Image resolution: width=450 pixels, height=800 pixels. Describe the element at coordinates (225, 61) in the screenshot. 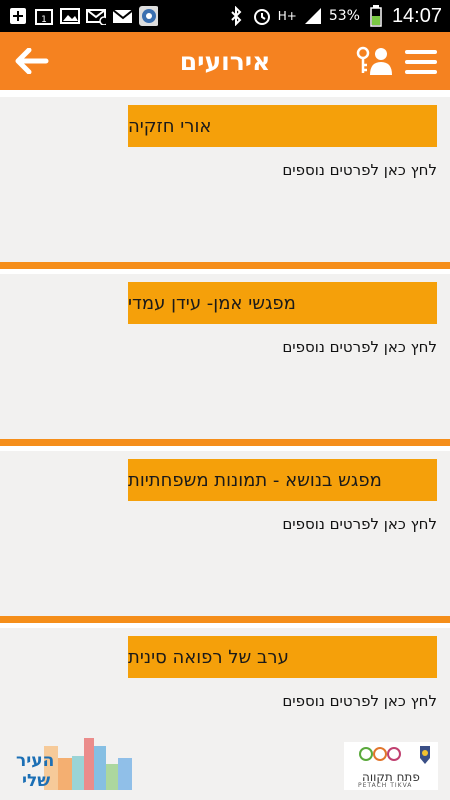

I see `app-bar: אירועים` at that location.